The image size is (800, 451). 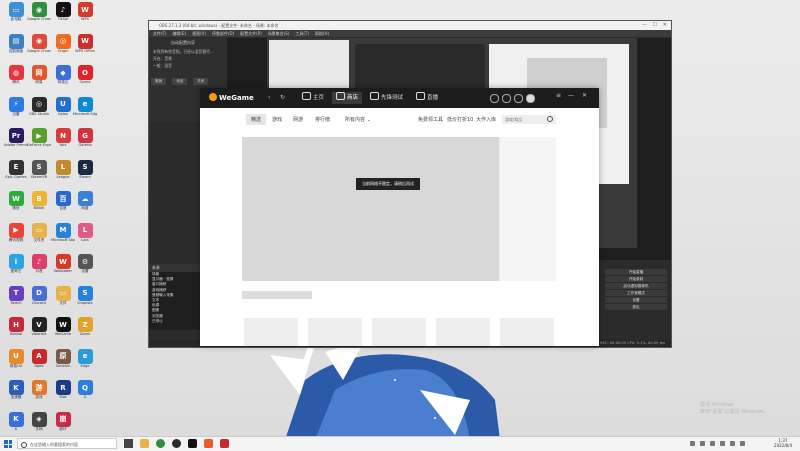 What do you see at coordinates (85, 394) in the screenshot?
I see `desktop-icon: QQ` at bounding box center [85, 394].